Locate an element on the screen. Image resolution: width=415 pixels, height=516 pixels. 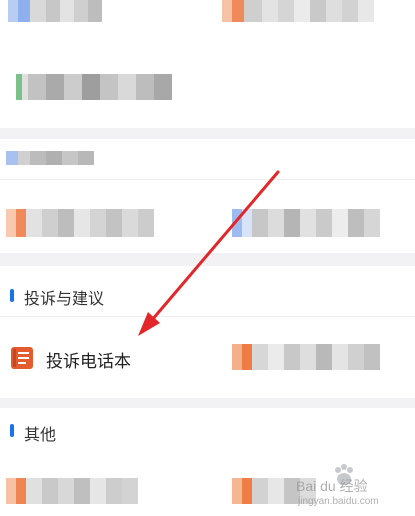
watermark-brand: Bai du 经验 is located at coordinates (332, 486).